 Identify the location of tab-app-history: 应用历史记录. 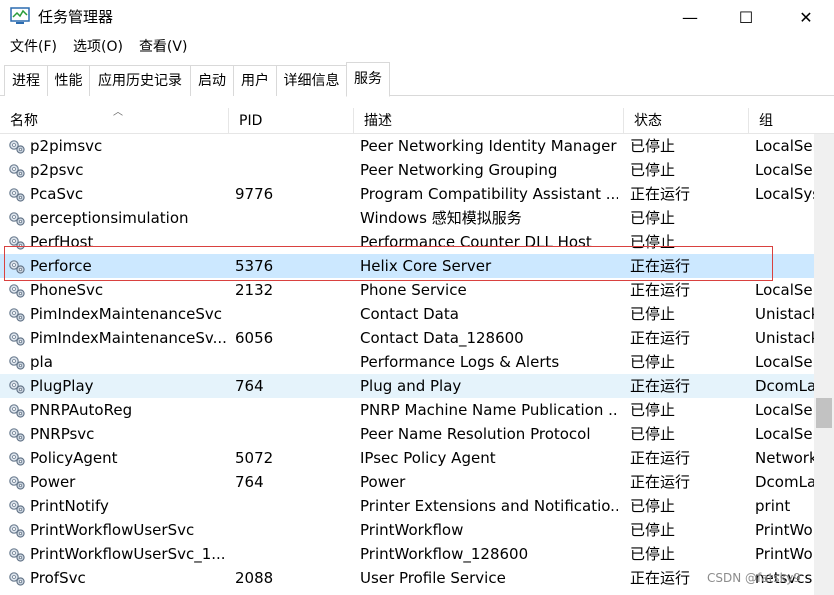
(139, 80).